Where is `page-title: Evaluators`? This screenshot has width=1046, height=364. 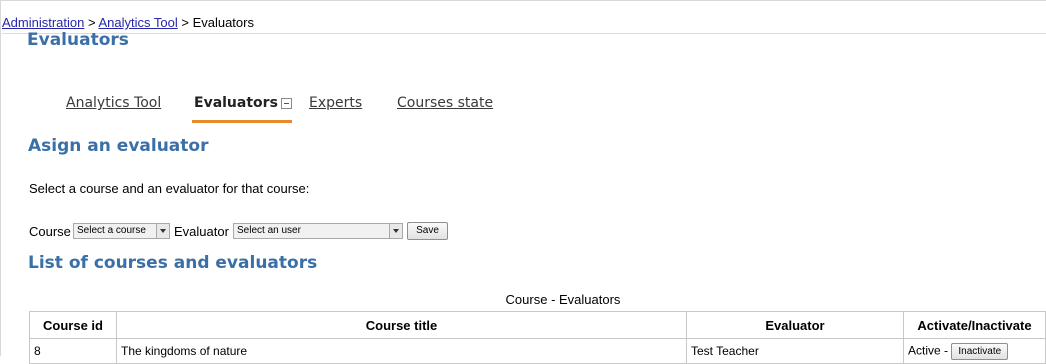 page-title: Evaluators is located at coordinates (78, 40).